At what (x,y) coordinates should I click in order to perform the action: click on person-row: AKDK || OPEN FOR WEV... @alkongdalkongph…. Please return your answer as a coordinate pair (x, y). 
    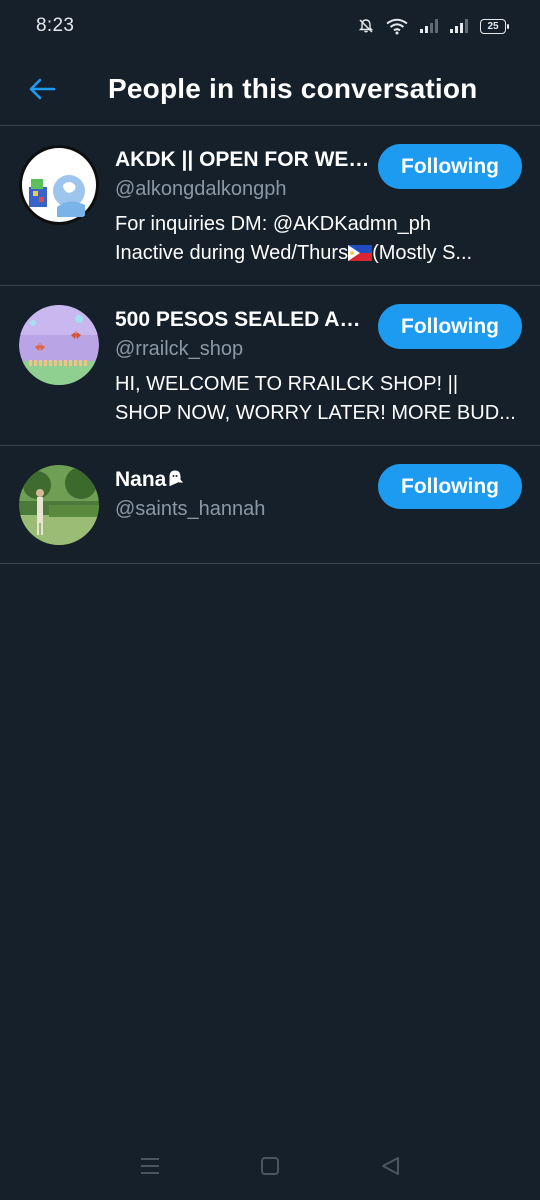
    Looking at the image, I should click on (270, 206).